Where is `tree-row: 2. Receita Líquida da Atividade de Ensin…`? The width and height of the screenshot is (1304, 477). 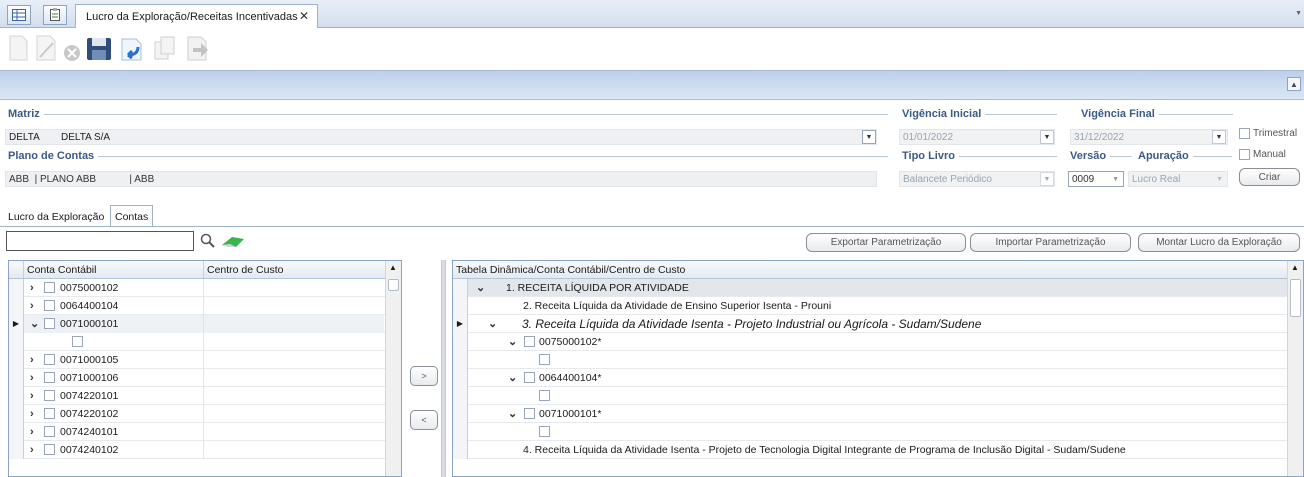 tree-row: 2. Receita Líquida da Atividade de Ensin… is located at coordinates (870, 305).